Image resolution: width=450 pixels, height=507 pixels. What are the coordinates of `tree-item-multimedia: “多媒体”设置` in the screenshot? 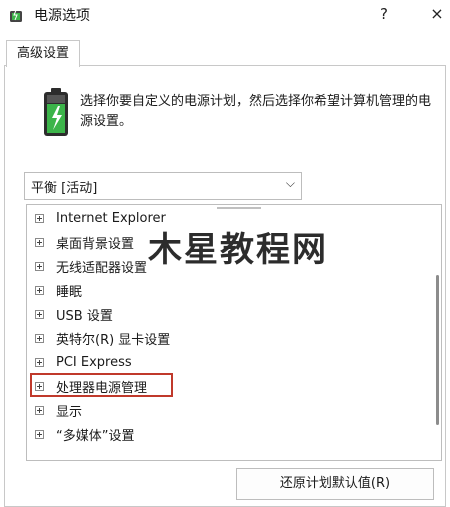 It's located at (84, 434).